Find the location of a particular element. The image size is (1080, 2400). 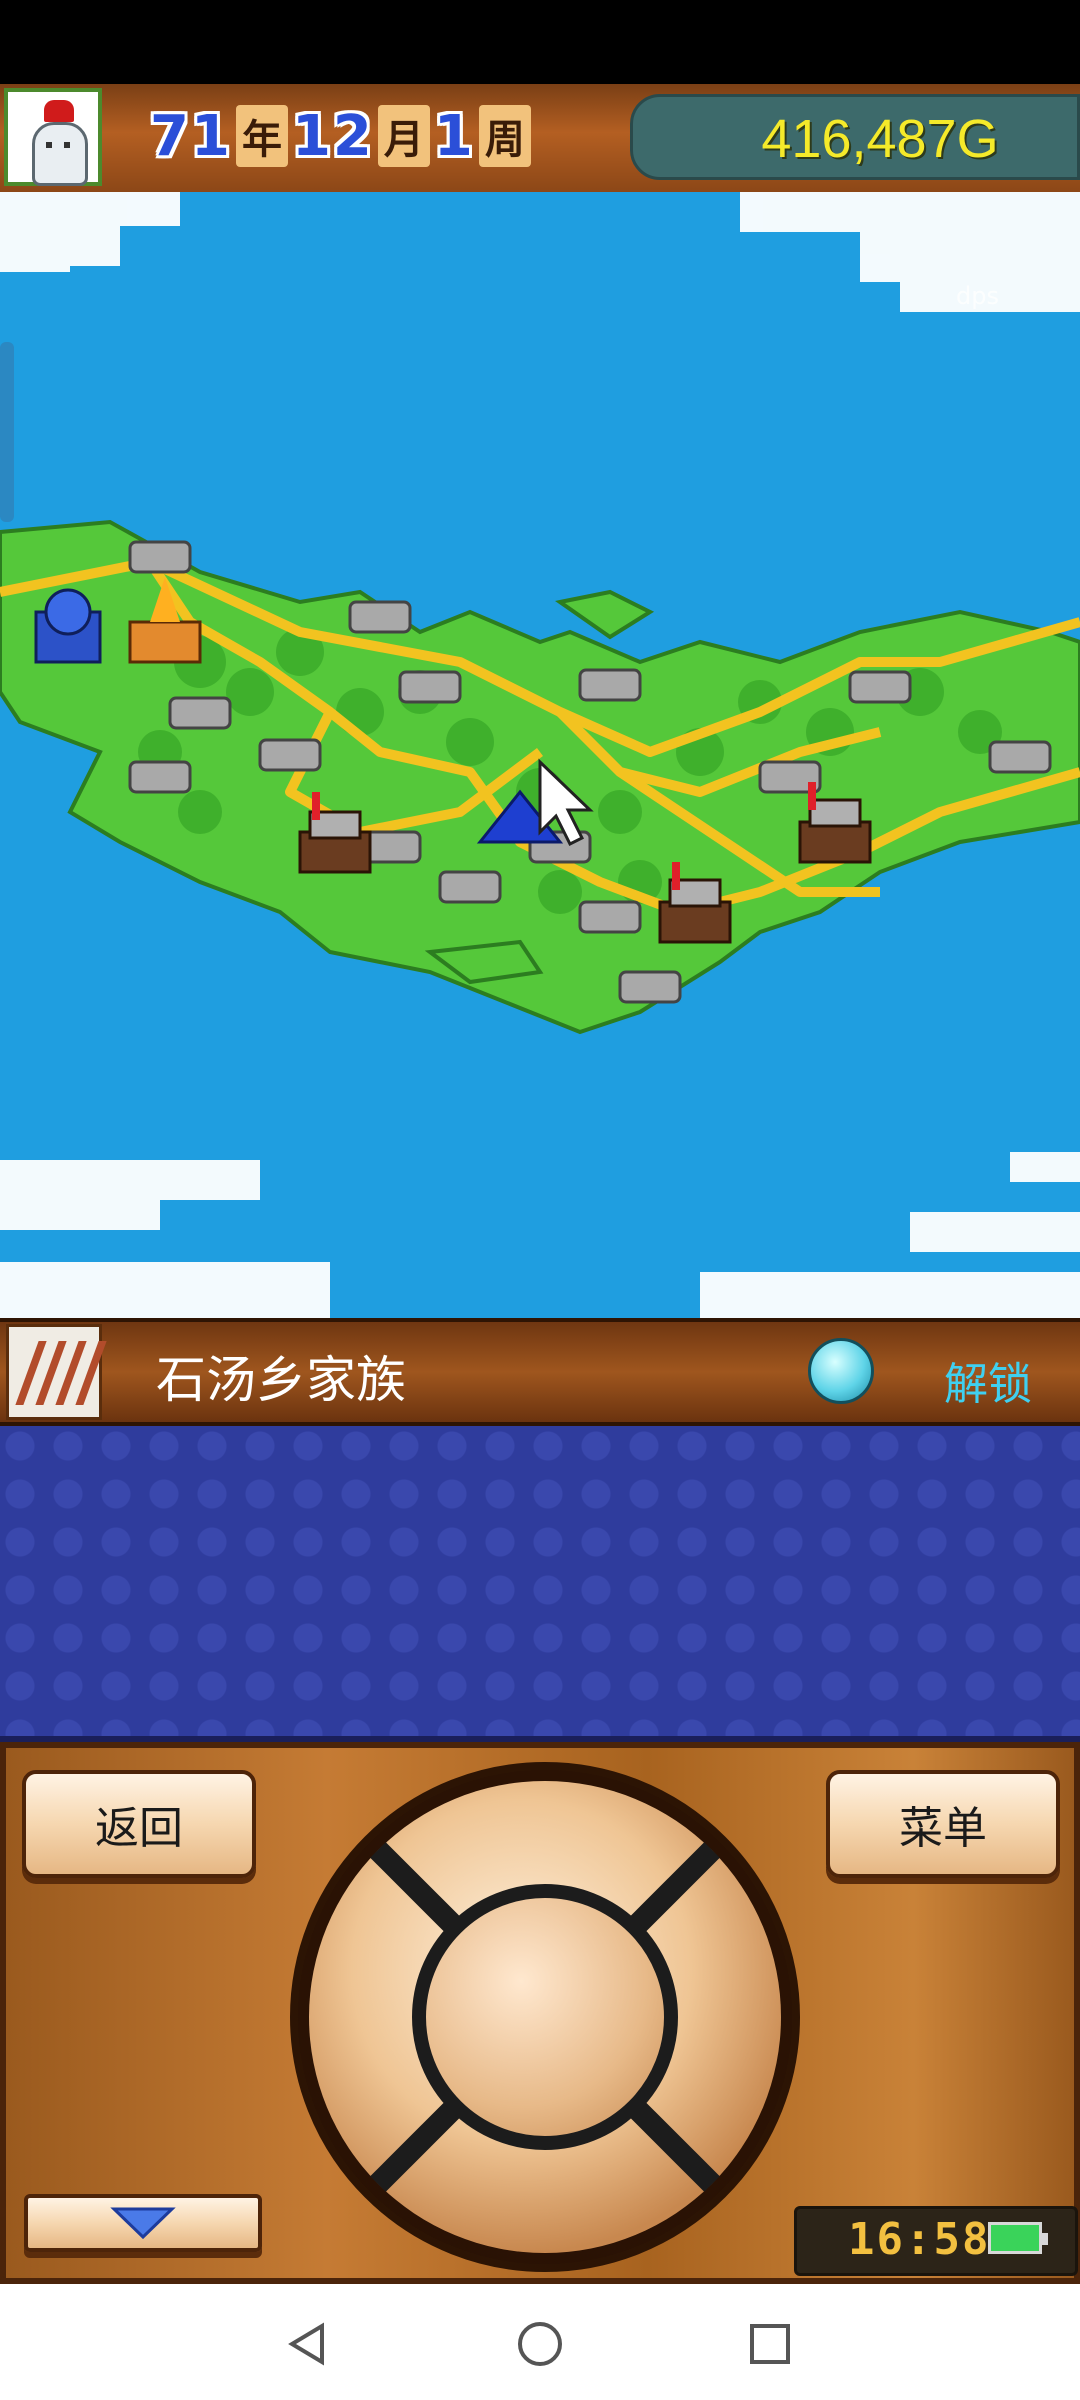

year-unit: 年 is located at coordinates (261, 136).